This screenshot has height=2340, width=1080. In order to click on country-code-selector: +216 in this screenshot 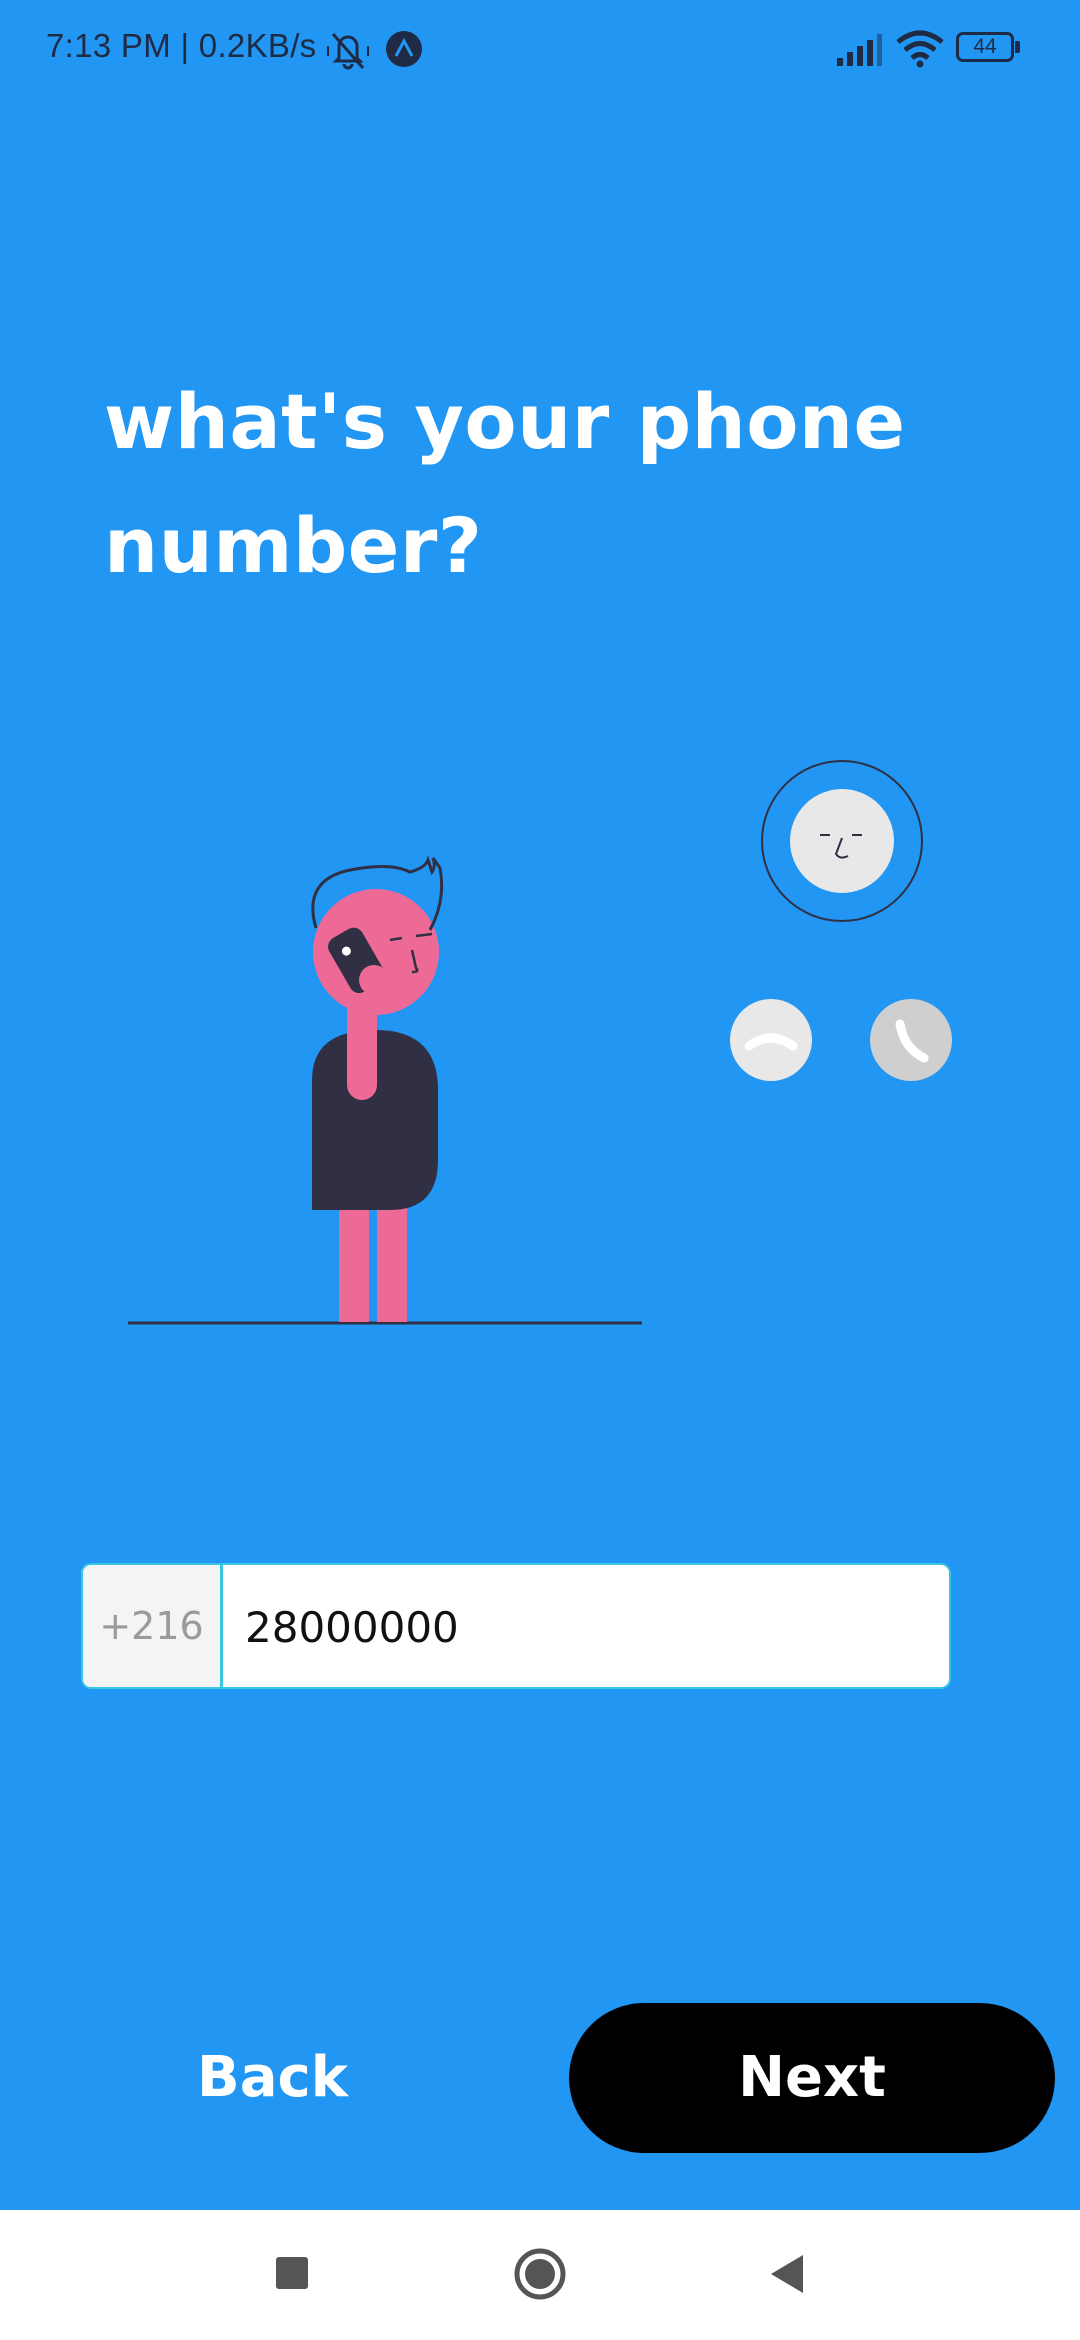, I will do `click(153, 1626)`.